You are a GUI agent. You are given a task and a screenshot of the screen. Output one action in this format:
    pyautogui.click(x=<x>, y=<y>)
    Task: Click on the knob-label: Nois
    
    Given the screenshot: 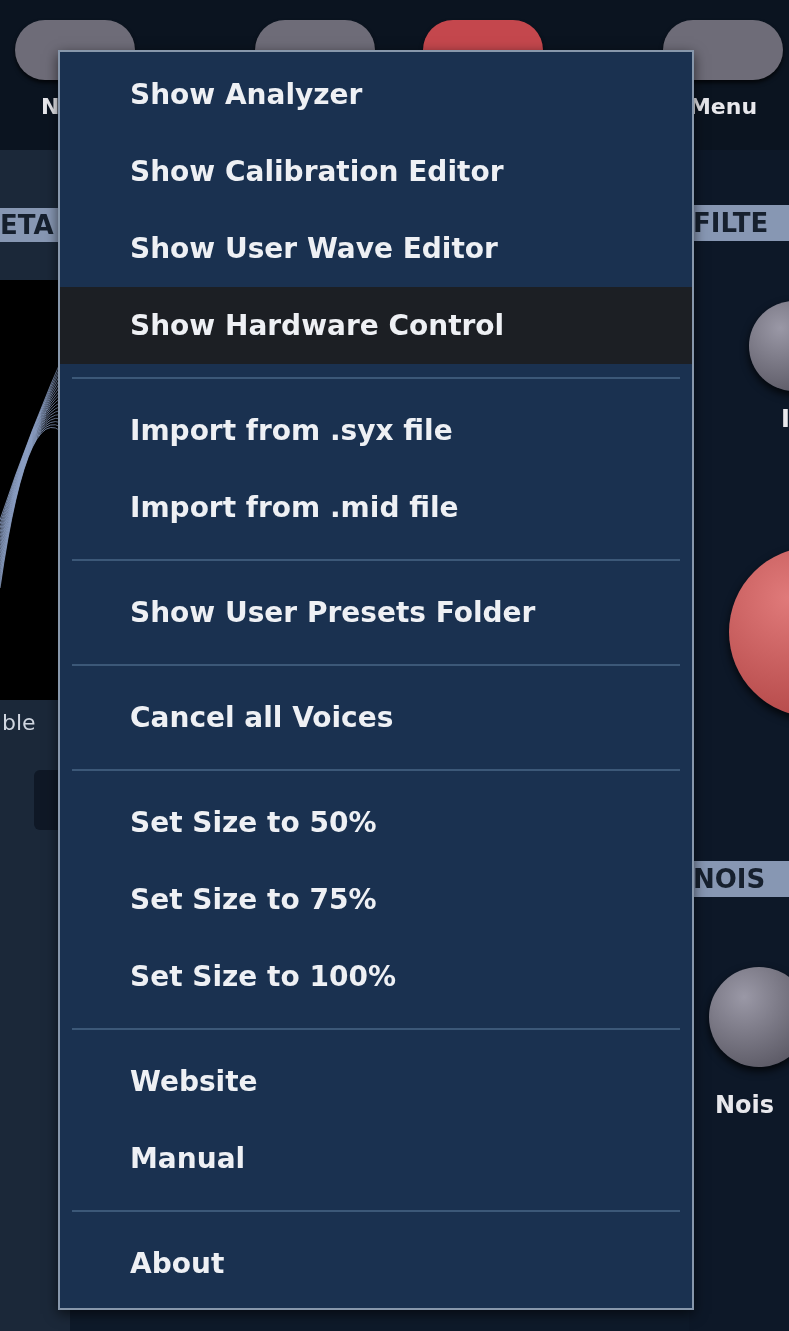 What is the action you would take?
    pyautogui.click(x=745, y=1105)
    